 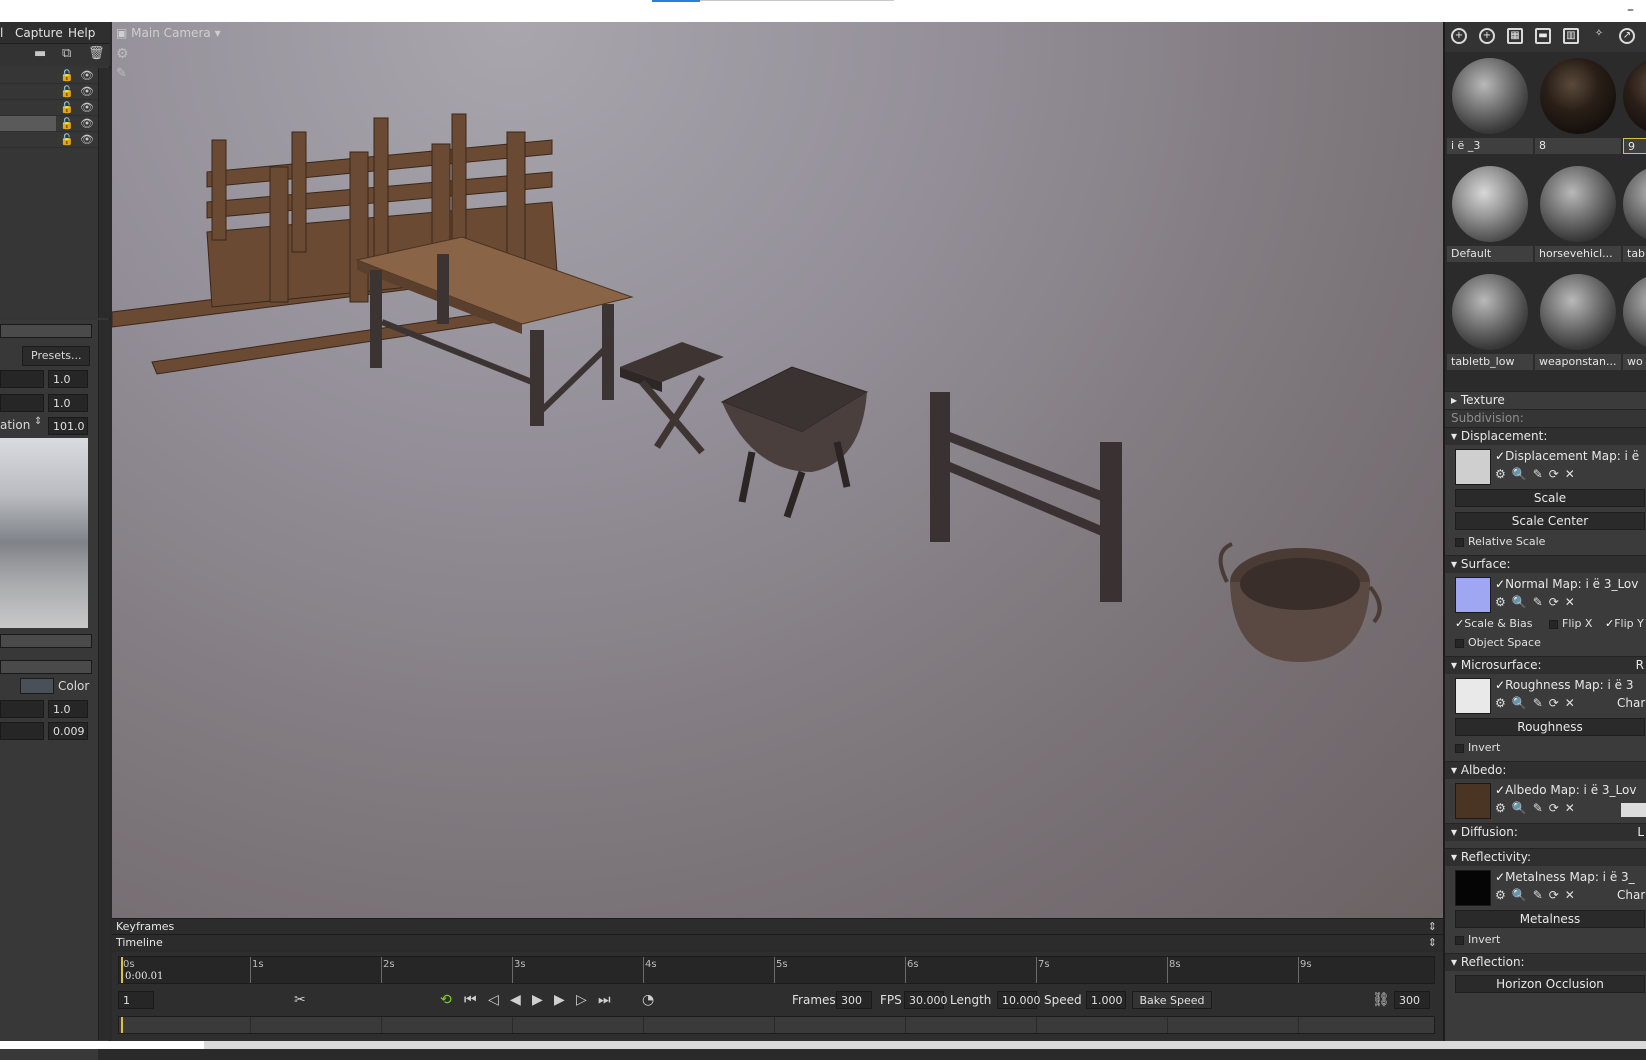 What do you see at coordinates (1578, 106) in the screenshot?
I see `material-tile: 8` at bounding box center [1578, 106].